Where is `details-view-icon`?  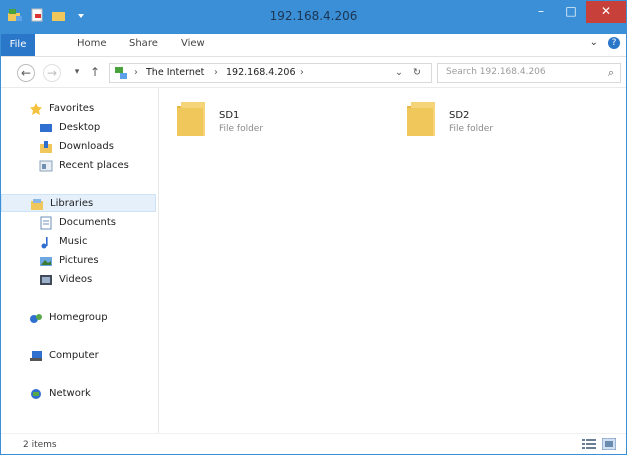 details-view-icon is located at coordinates (589, 444).